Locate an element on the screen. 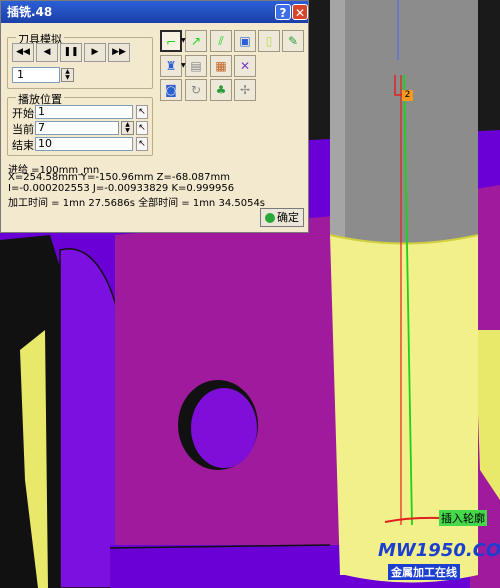 The height and width of the screenshot is (588, 500). start-pick-icon: ↖ is located at coordinates (142, 112).